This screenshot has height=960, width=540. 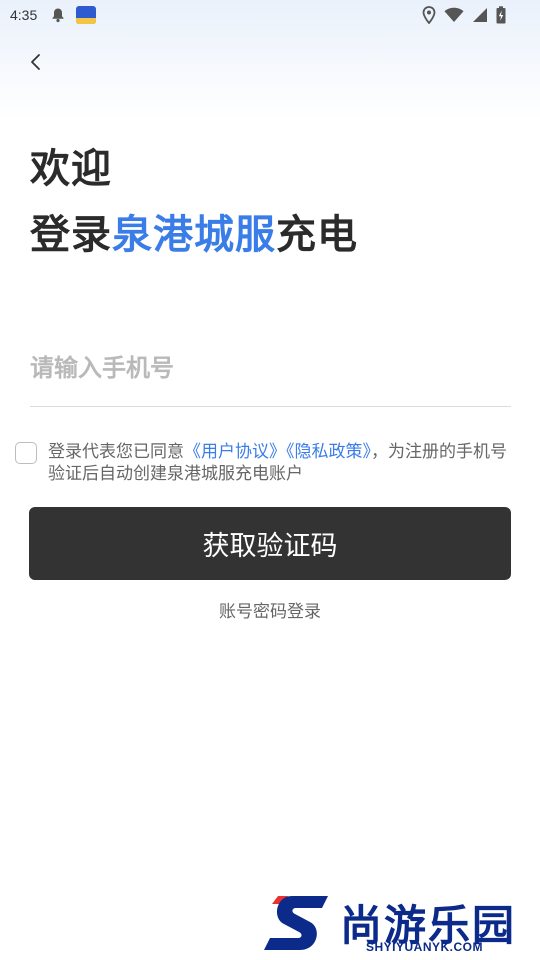 I want to click on login-title: 登录泉港城服充电, so click(x=194, y=231).